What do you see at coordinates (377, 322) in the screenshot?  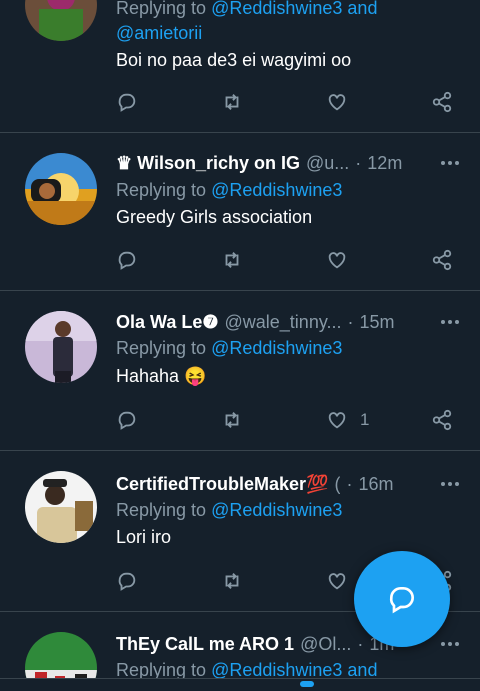 I see `timestamp: 15m` at bounding box center [377, 322].